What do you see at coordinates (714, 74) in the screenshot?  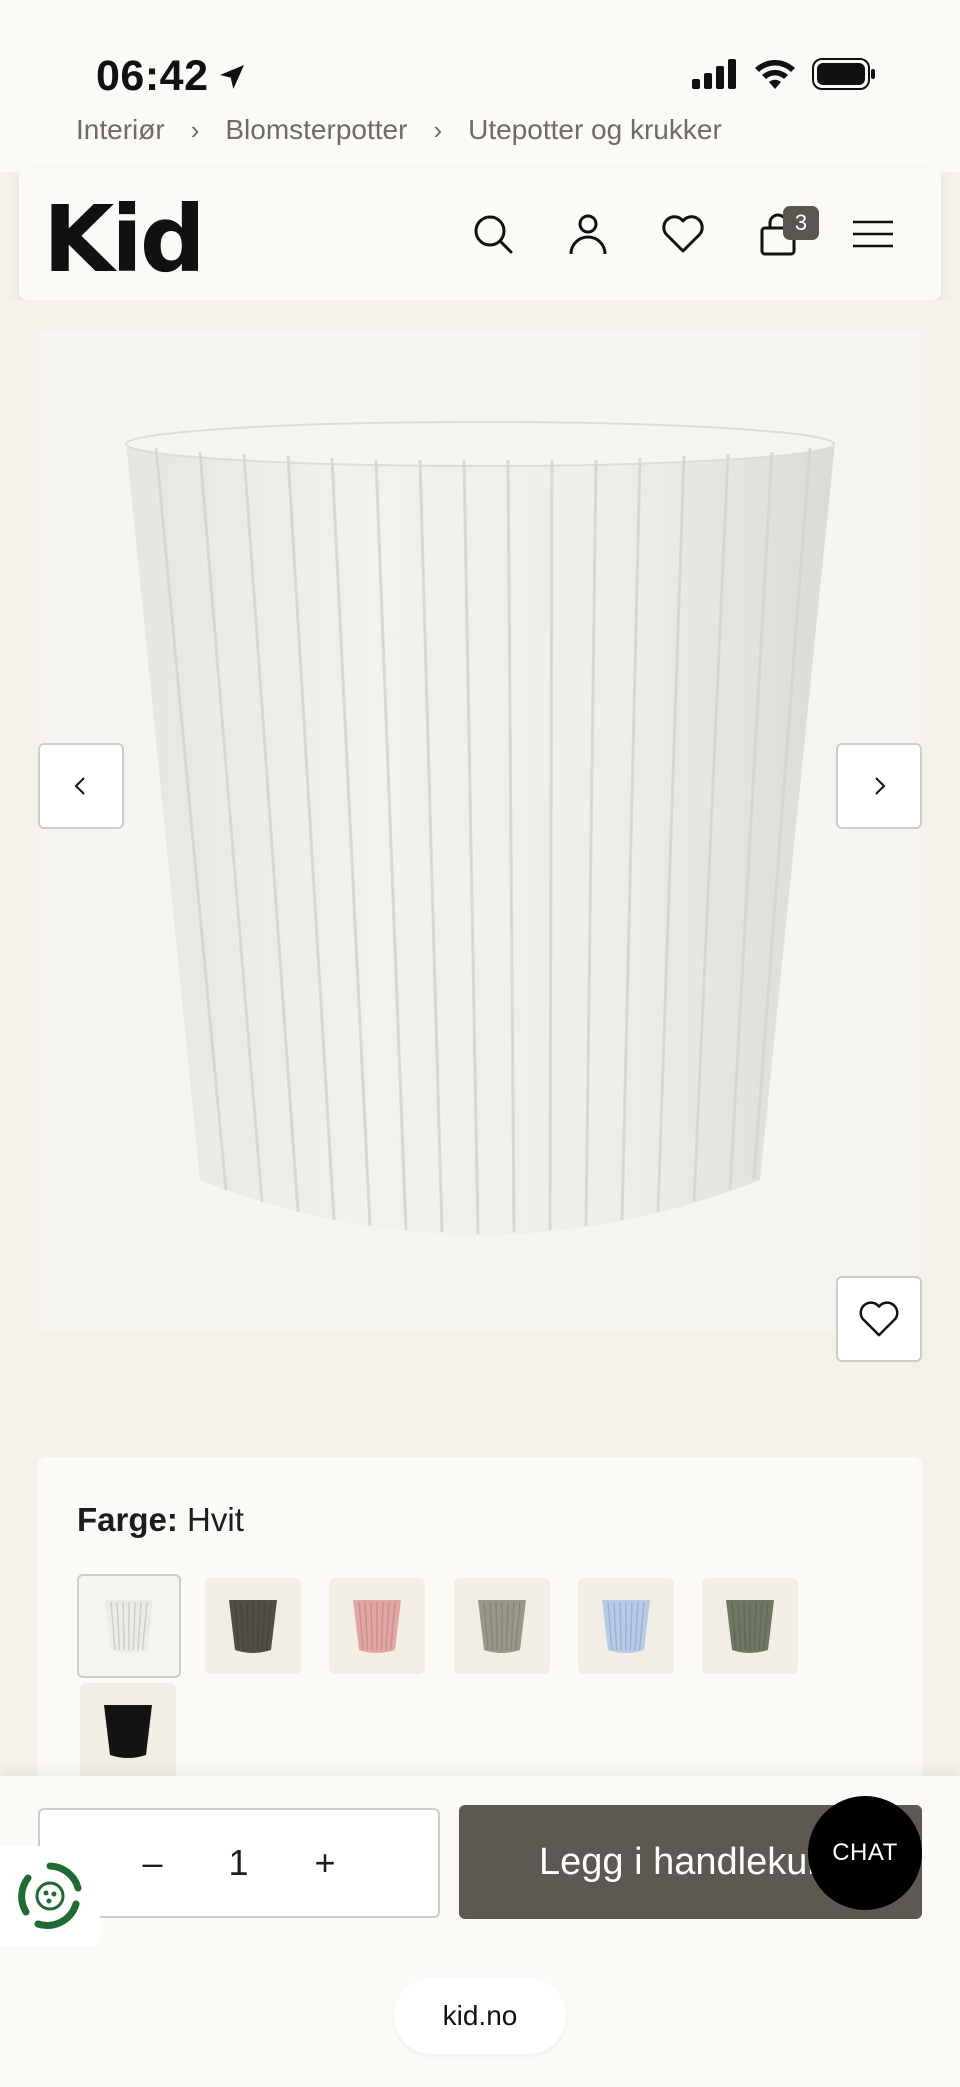 I see `signal-icon` at bounding box center [714, 74].